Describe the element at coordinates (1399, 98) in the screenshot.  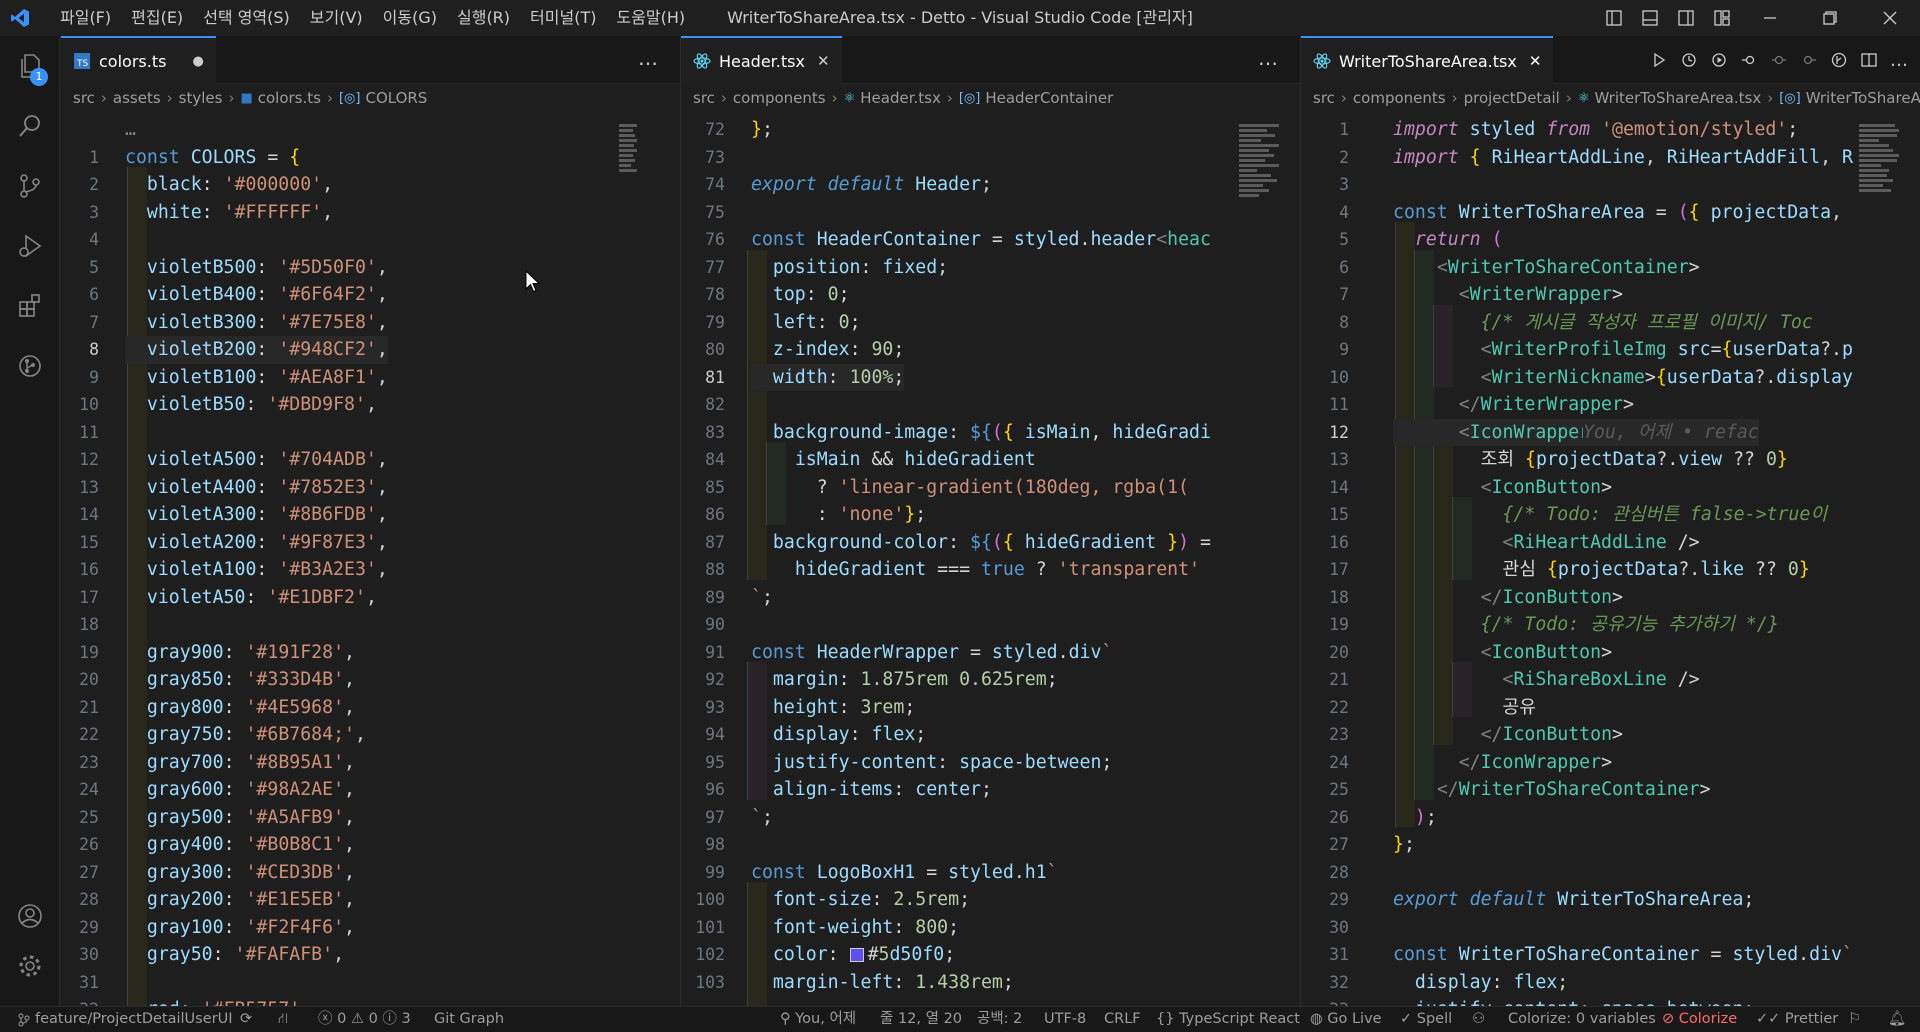
I see `breadcrumb-item: components` at that location.